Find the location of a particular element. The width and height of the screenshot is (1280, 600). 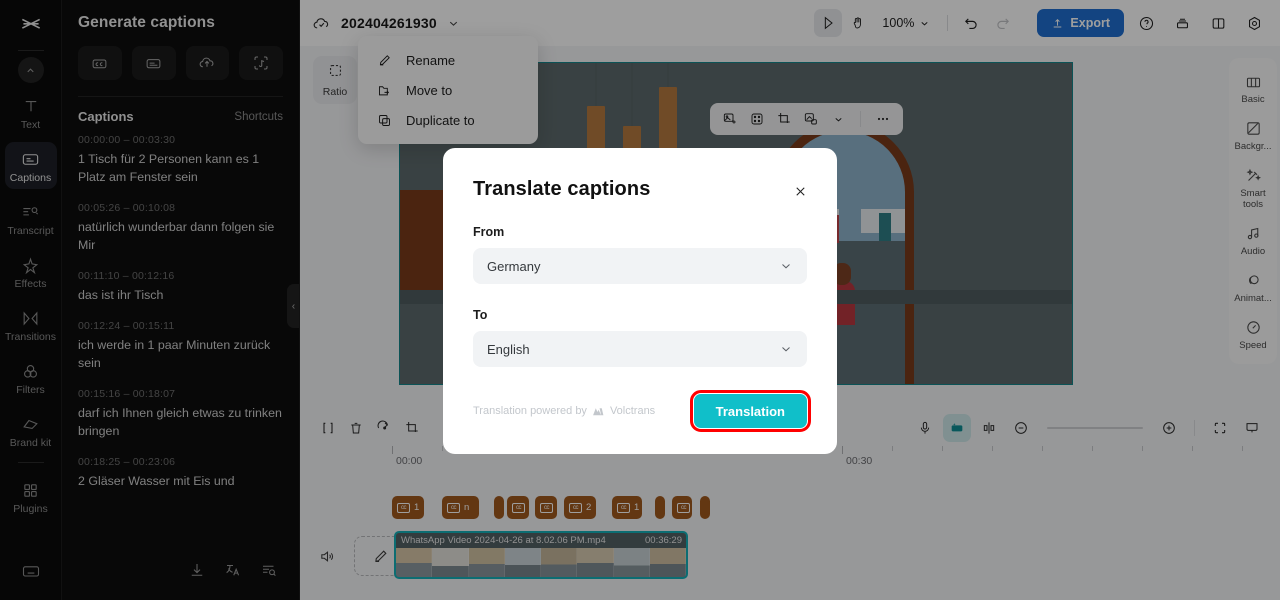

to-language-select: English is located at coordinates (640, 349).